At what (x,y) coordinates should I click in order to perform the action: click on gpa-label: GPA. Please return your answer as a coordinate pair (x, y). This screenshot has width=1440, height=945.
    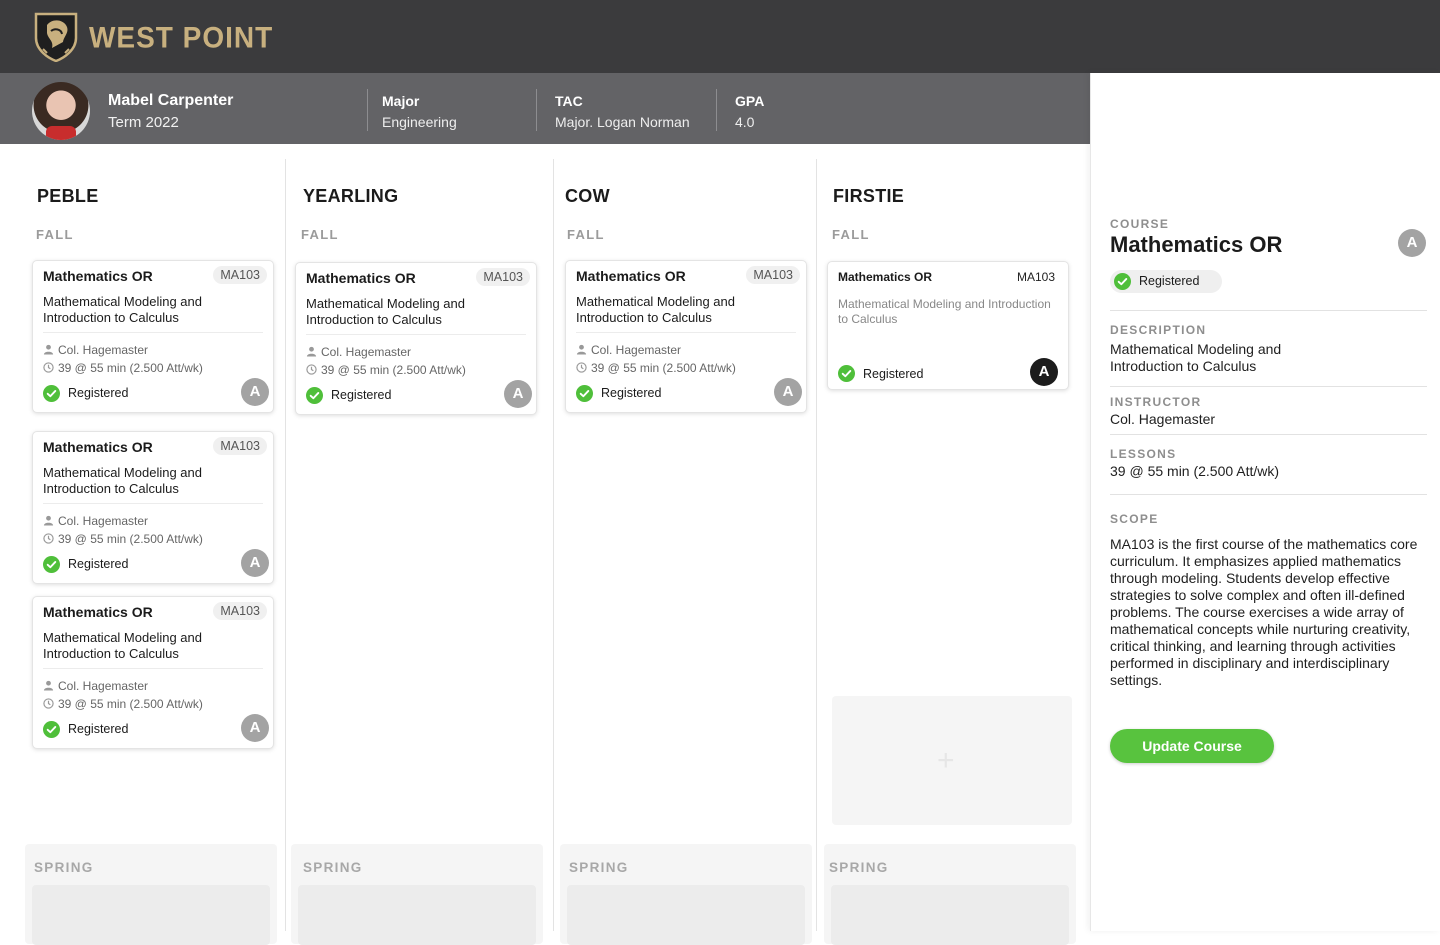
    Looking at the image, I should click on (750, 101).